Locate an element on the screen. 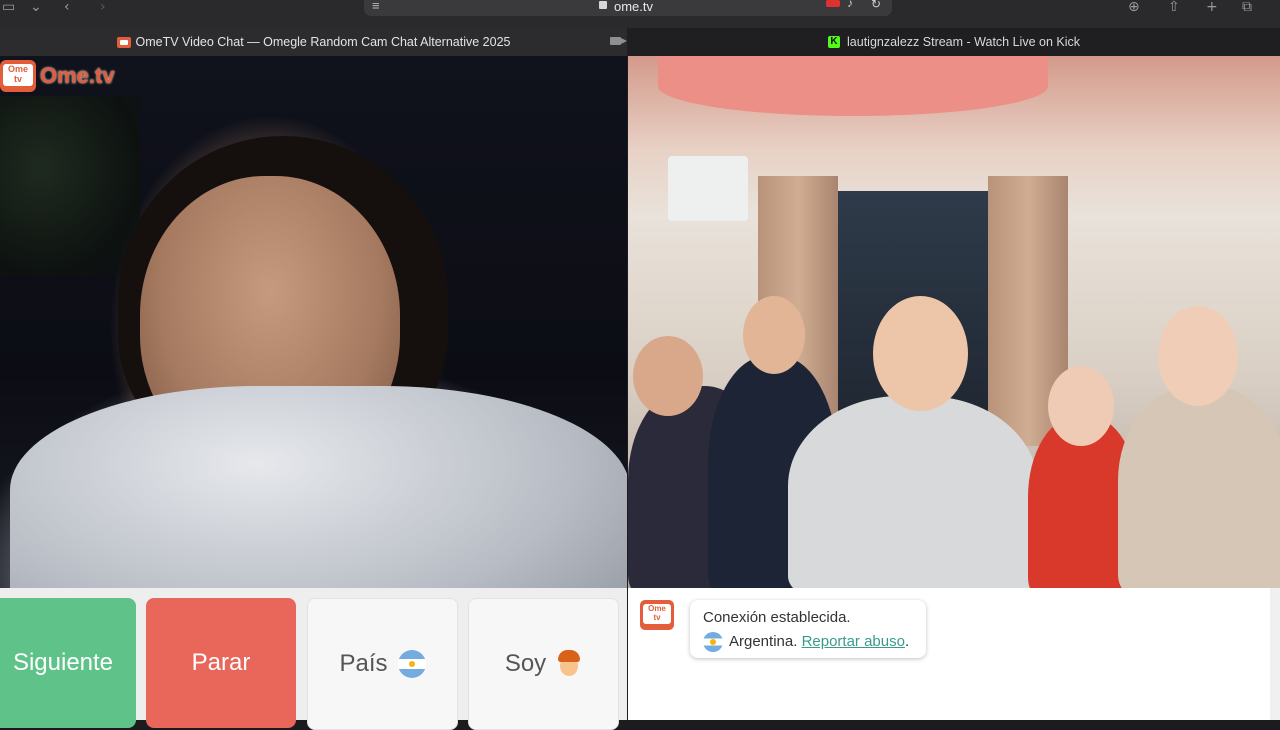  ometv-tv-icon: Ome tv is located at coordinates (18, 76).